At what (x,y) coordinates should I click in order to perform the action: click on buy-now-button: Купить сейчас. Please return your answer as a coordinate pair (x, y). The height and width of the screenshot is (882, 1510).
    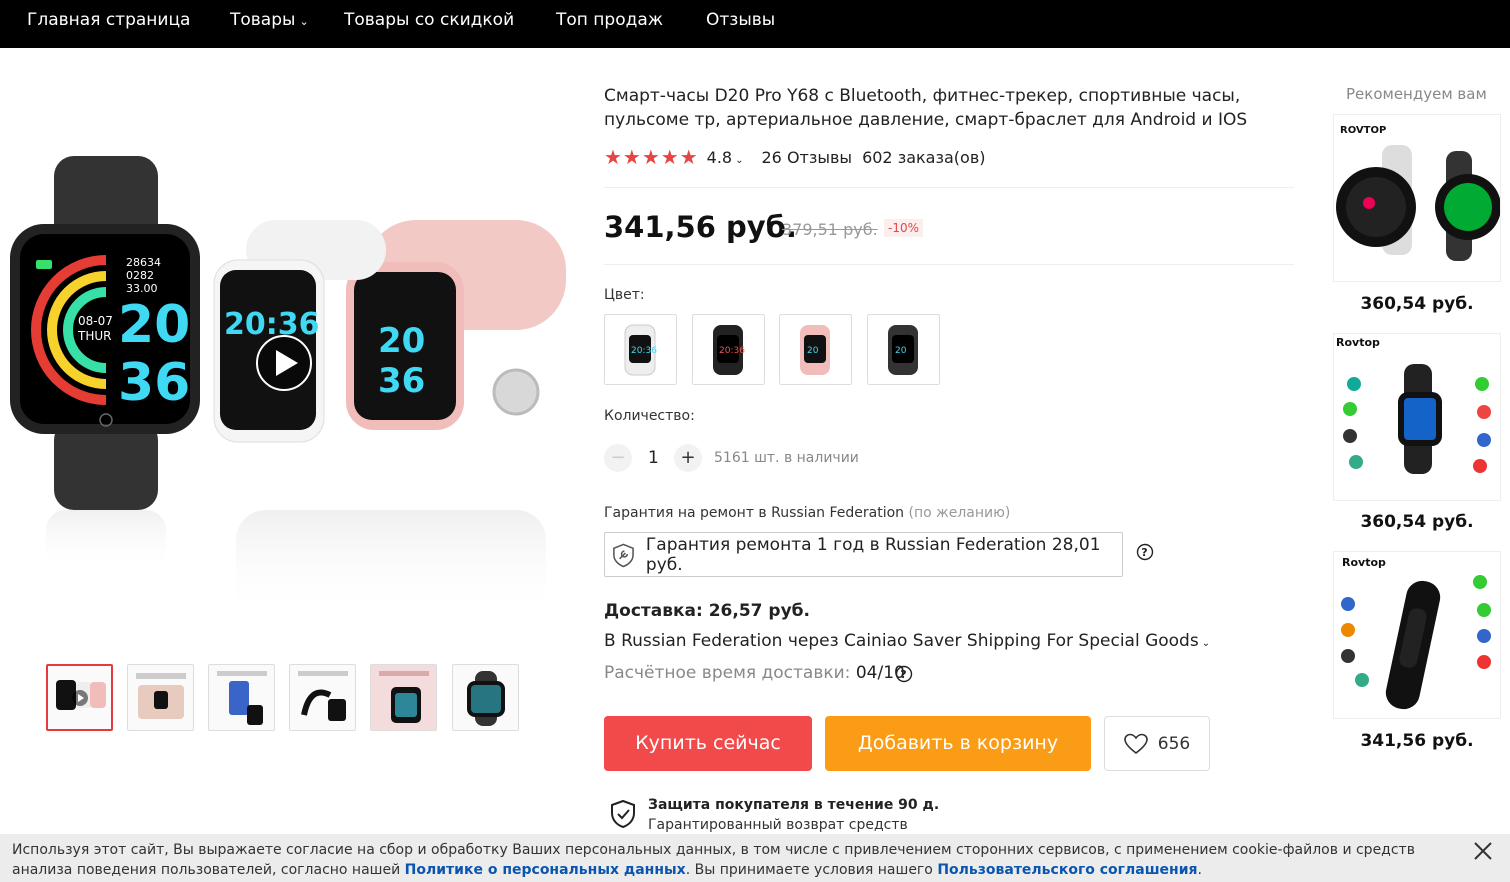
    Looking at the image, I should click on (708, 743).